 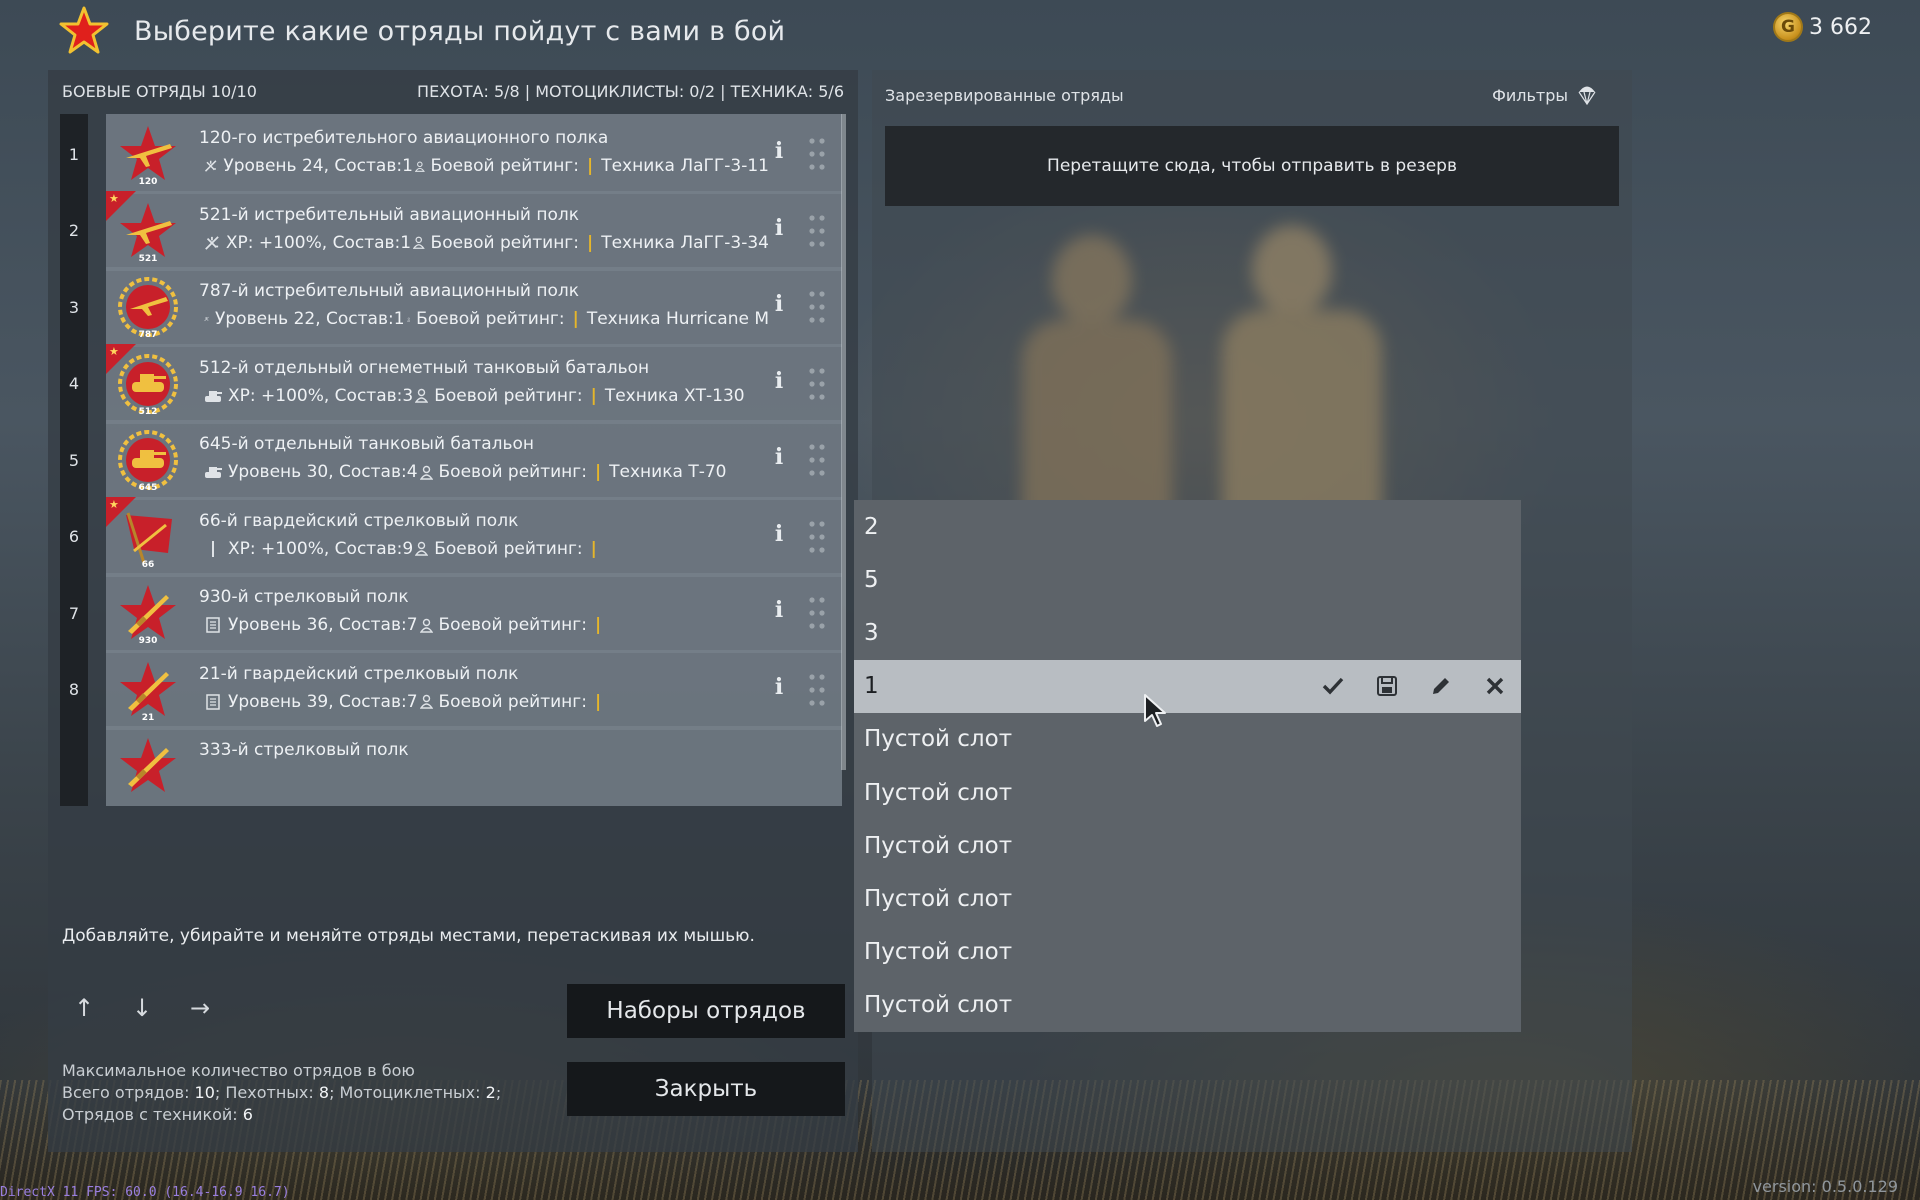 What do you see at coordinates (871, 579) in the screenshot?
I see `preset-item-label: 5` at bounding box center [871, 579].